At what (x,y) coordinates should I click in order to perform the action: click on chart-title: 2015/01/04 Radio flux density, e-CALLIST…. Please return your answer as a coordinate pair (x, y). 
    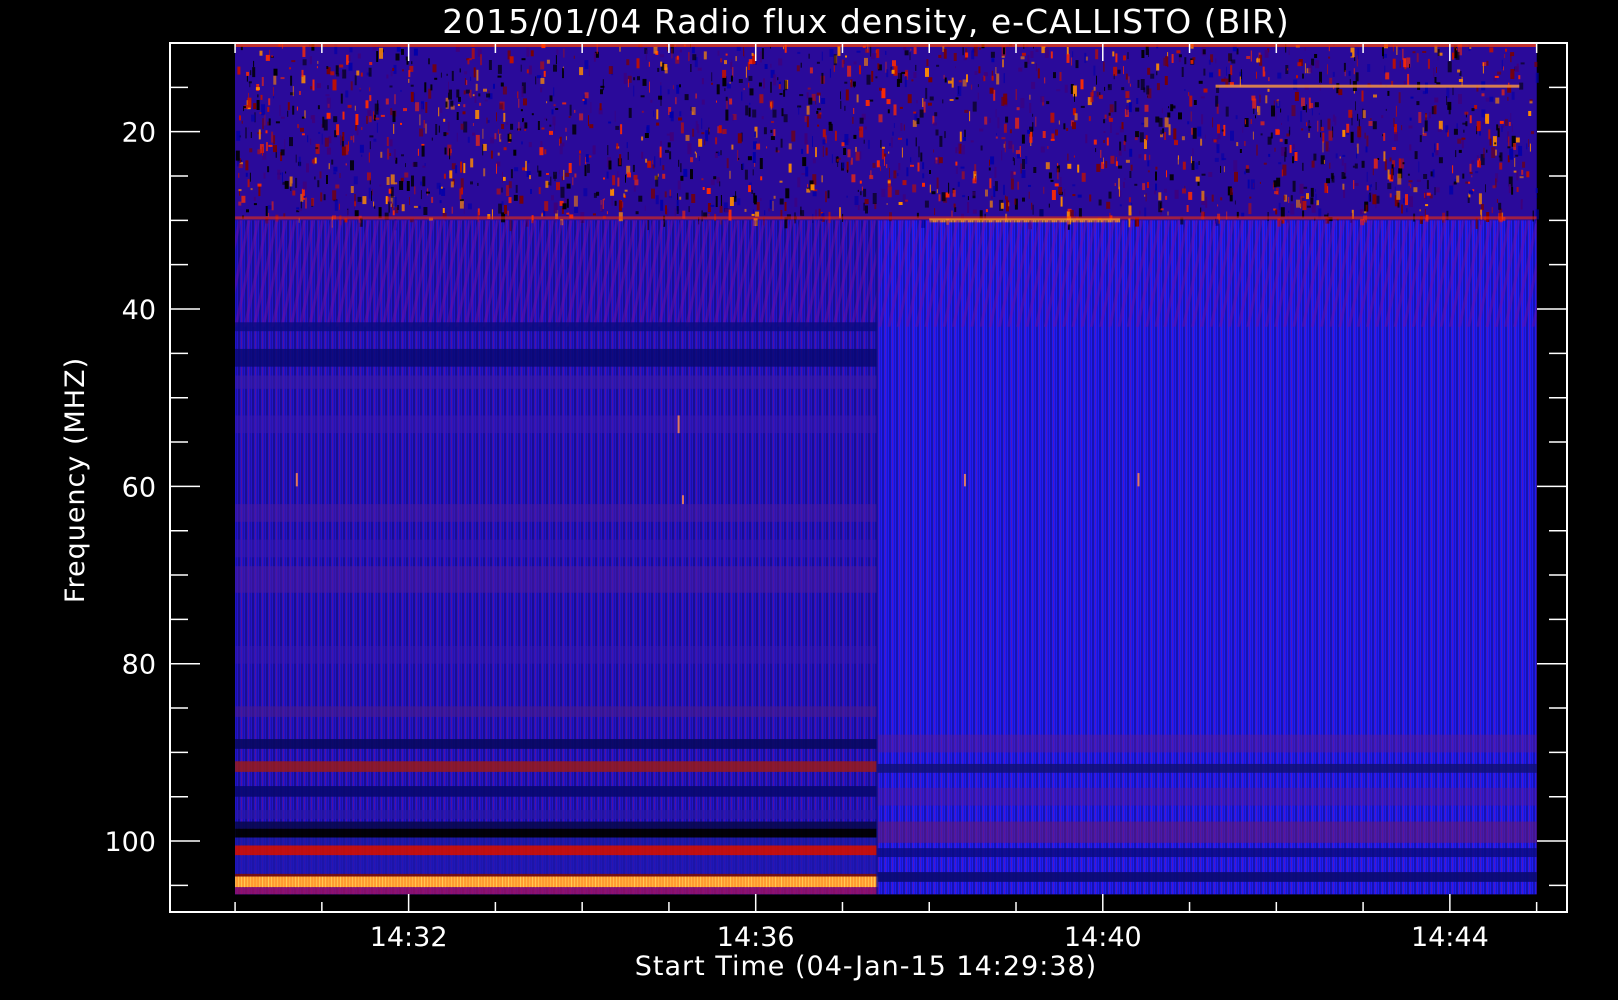
    Looking at the image, I should click on (866, 21).